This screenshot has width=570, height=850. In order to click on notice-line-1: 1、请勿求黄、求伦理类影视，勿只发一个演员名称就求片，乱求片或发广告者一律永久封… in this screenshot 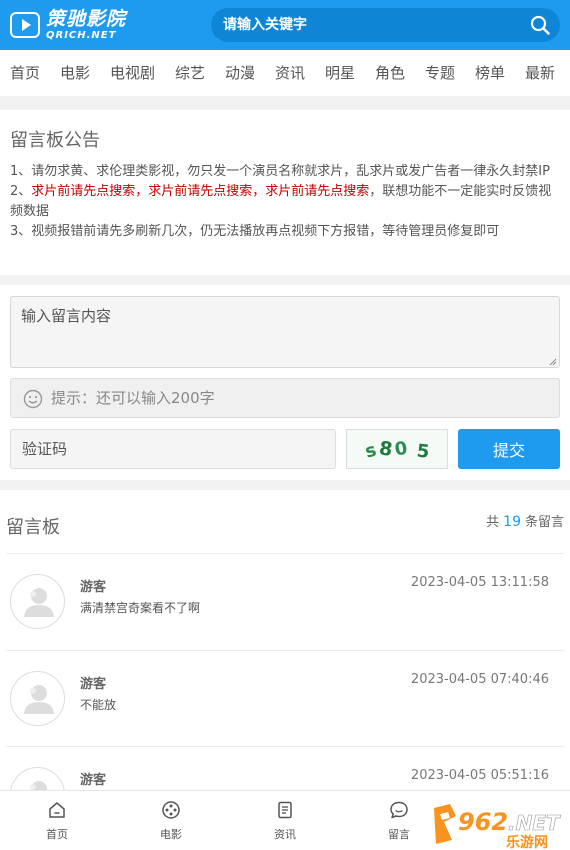, I will do `click(280, 171)`.